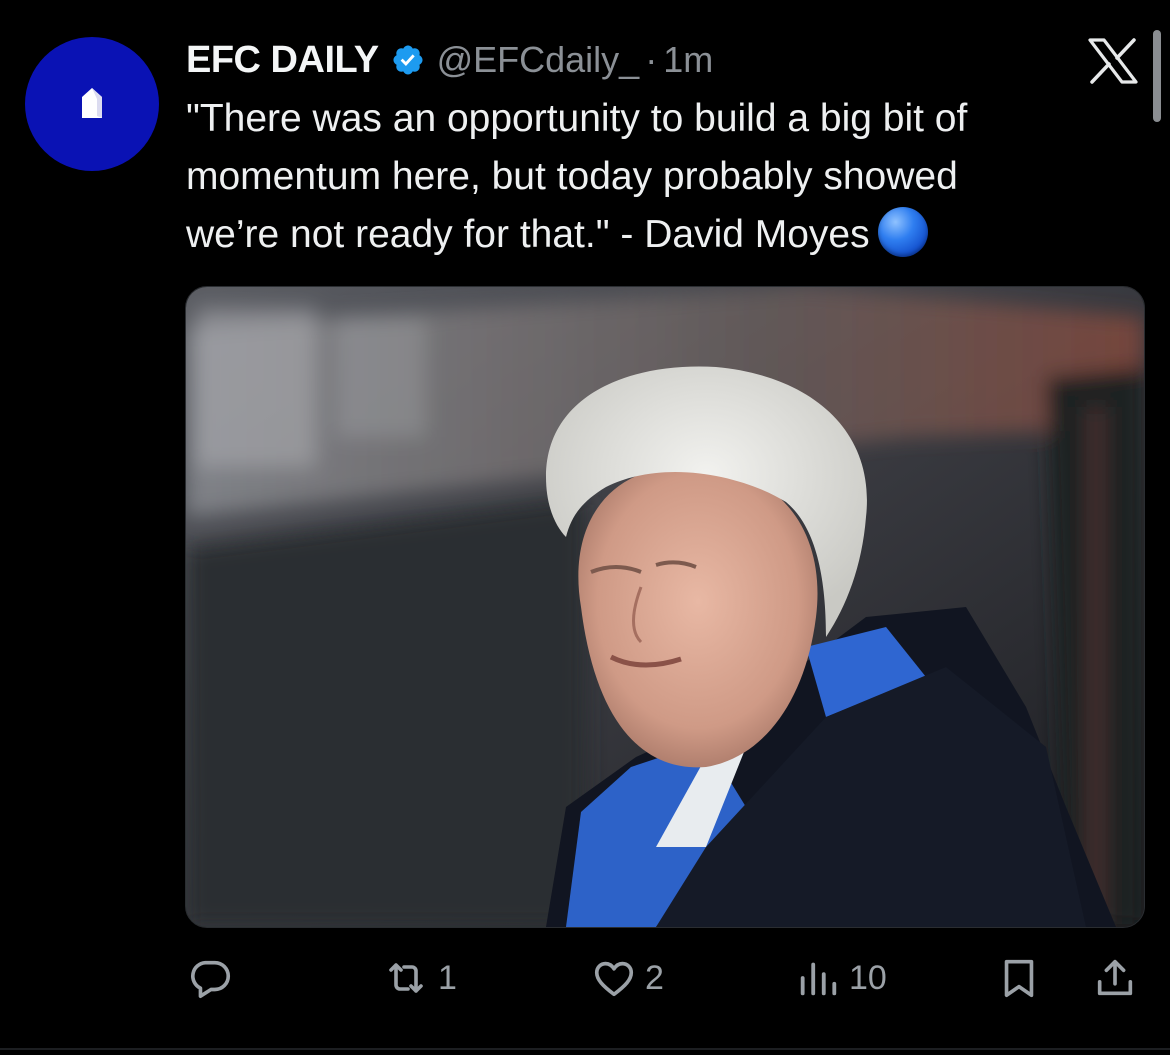 The width and height of the screenshot is (1170, 1055). I want to click on repost-icon, so click(406, 978).